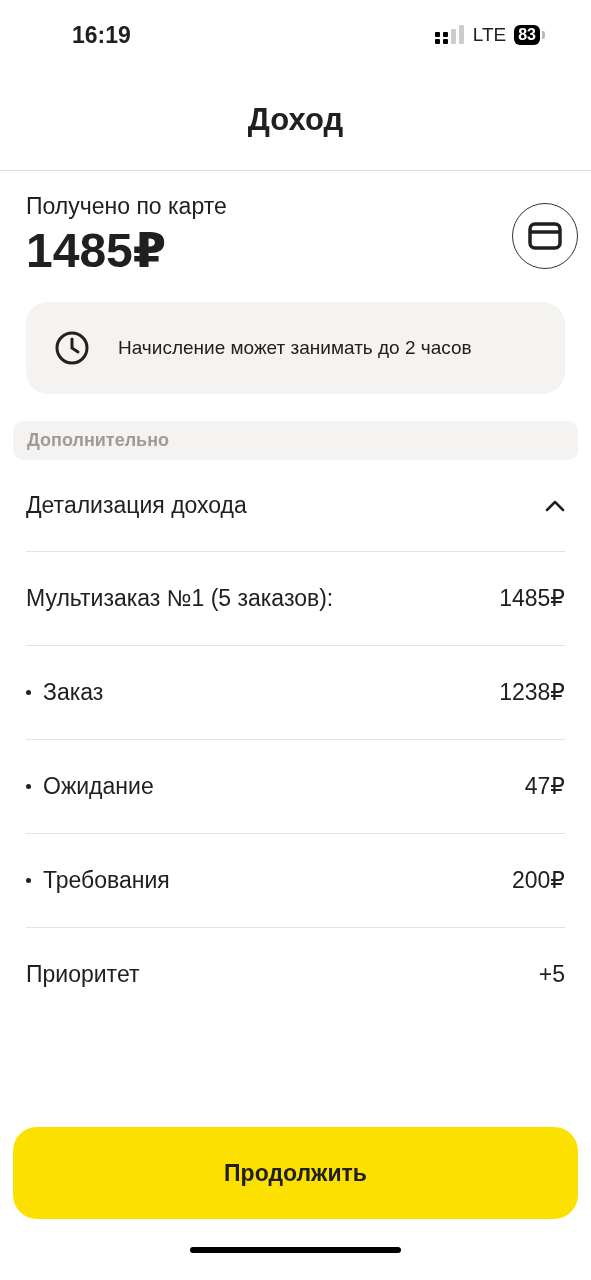  Describe the element at coordinates (551, 974) in the screenshot. I see `row-value: +5` at that location.